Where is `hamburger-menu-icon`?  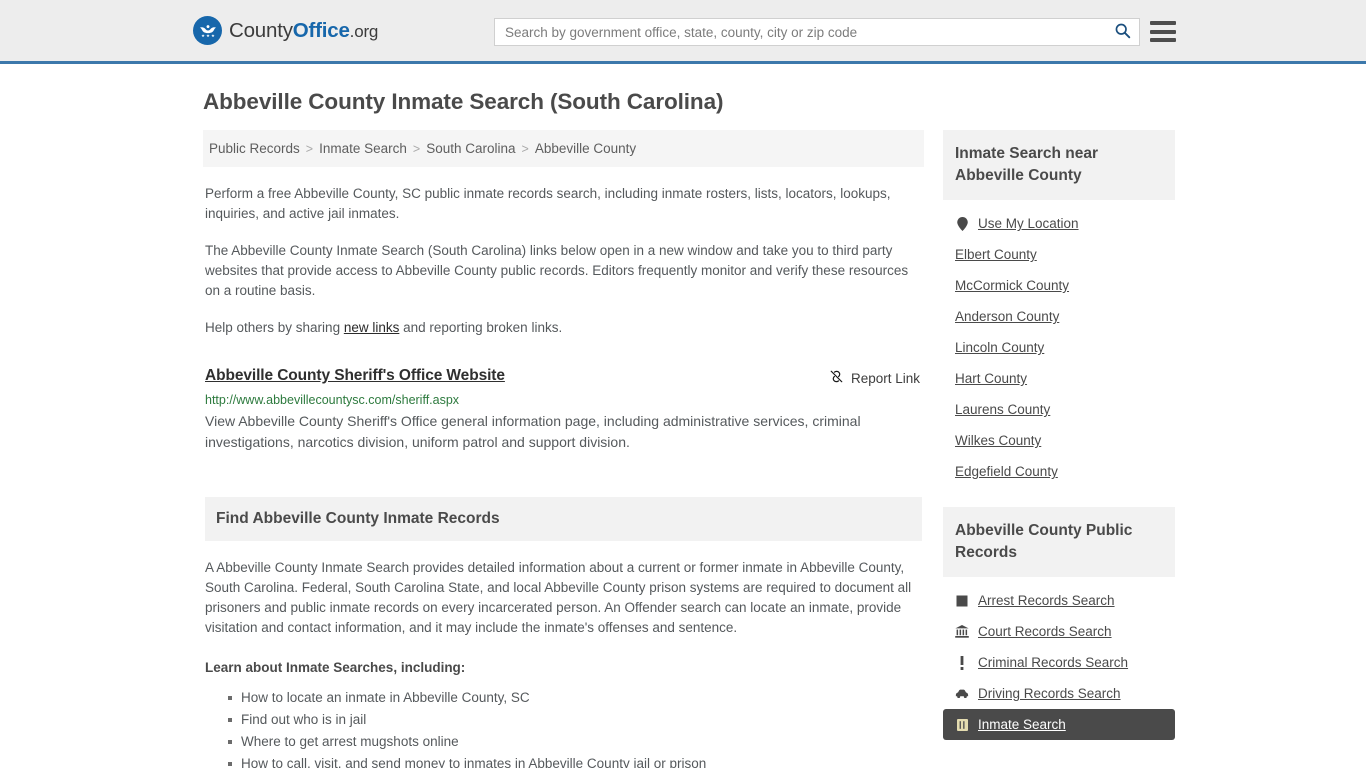 hamburger-menu-icon is located at coordinates (1163, 31).